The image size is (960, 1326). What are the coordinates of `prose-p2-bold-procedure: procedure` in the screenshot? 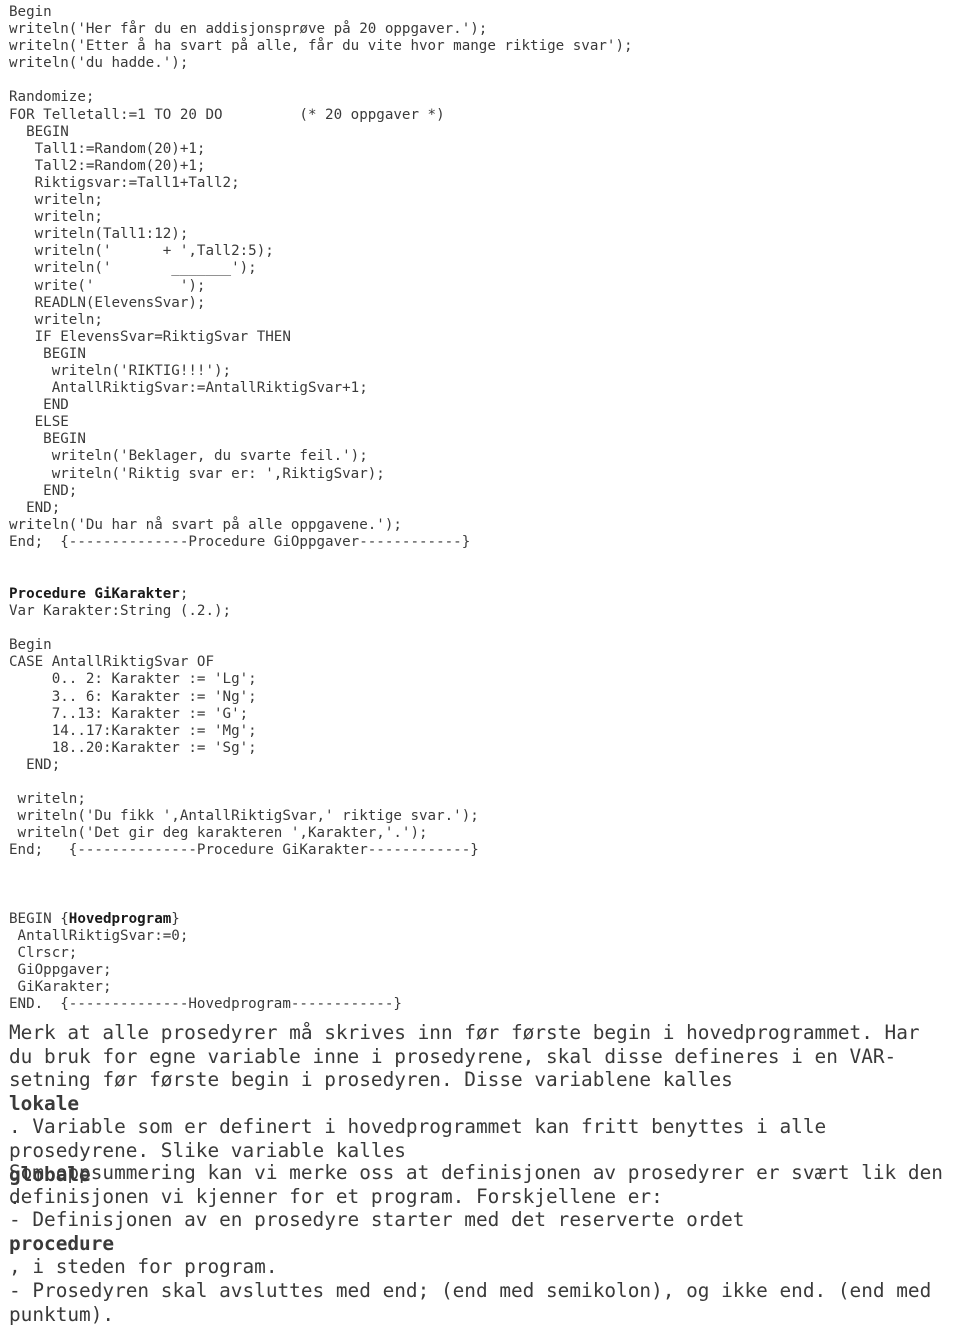 It's located at (62, 1243).